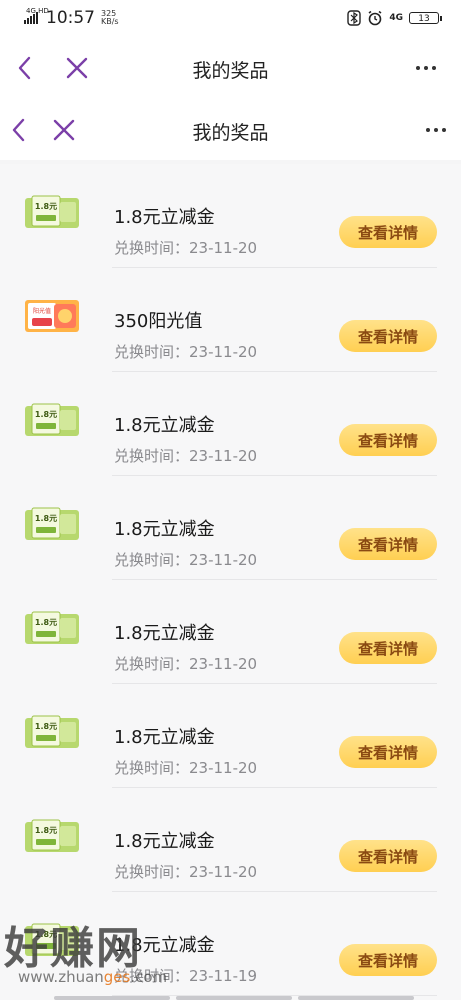  What do you see at coordinates (230, 68) in the screenshot?
I see `outer-nav-bar: 我的奖品` at bounding box center [230, 68].